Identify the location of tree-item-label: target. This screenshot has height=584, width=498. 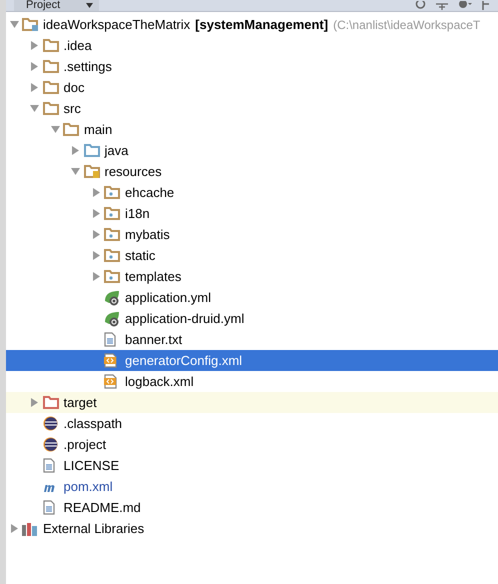
(79, 402).